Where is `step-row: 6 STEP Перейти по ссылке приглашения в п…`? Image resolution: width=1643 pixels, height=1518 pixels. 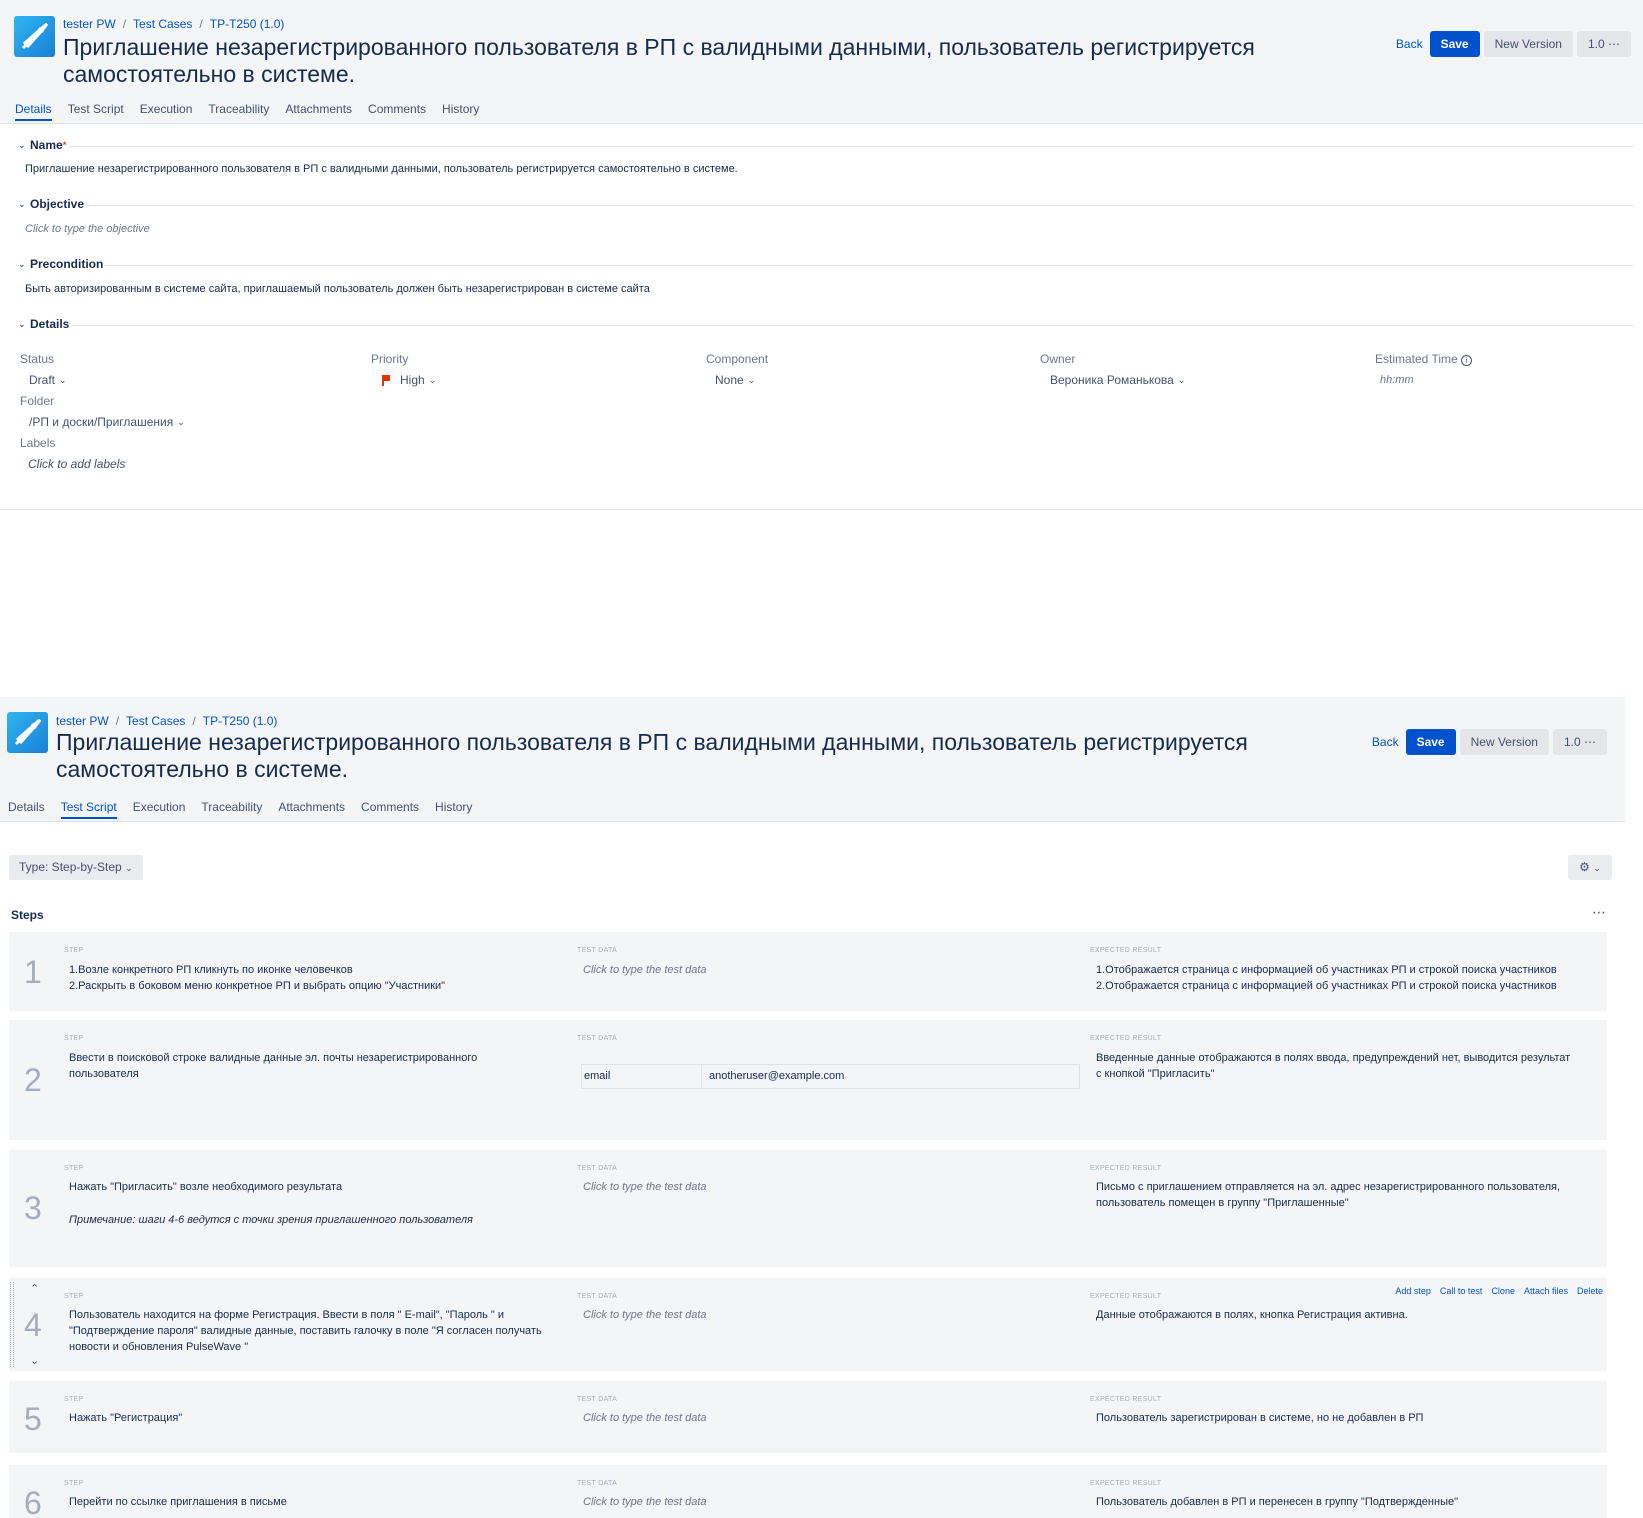
step-row: 6 STEP Перейти по ссылке приглашения в п… is located at coordinates (808, 1491).